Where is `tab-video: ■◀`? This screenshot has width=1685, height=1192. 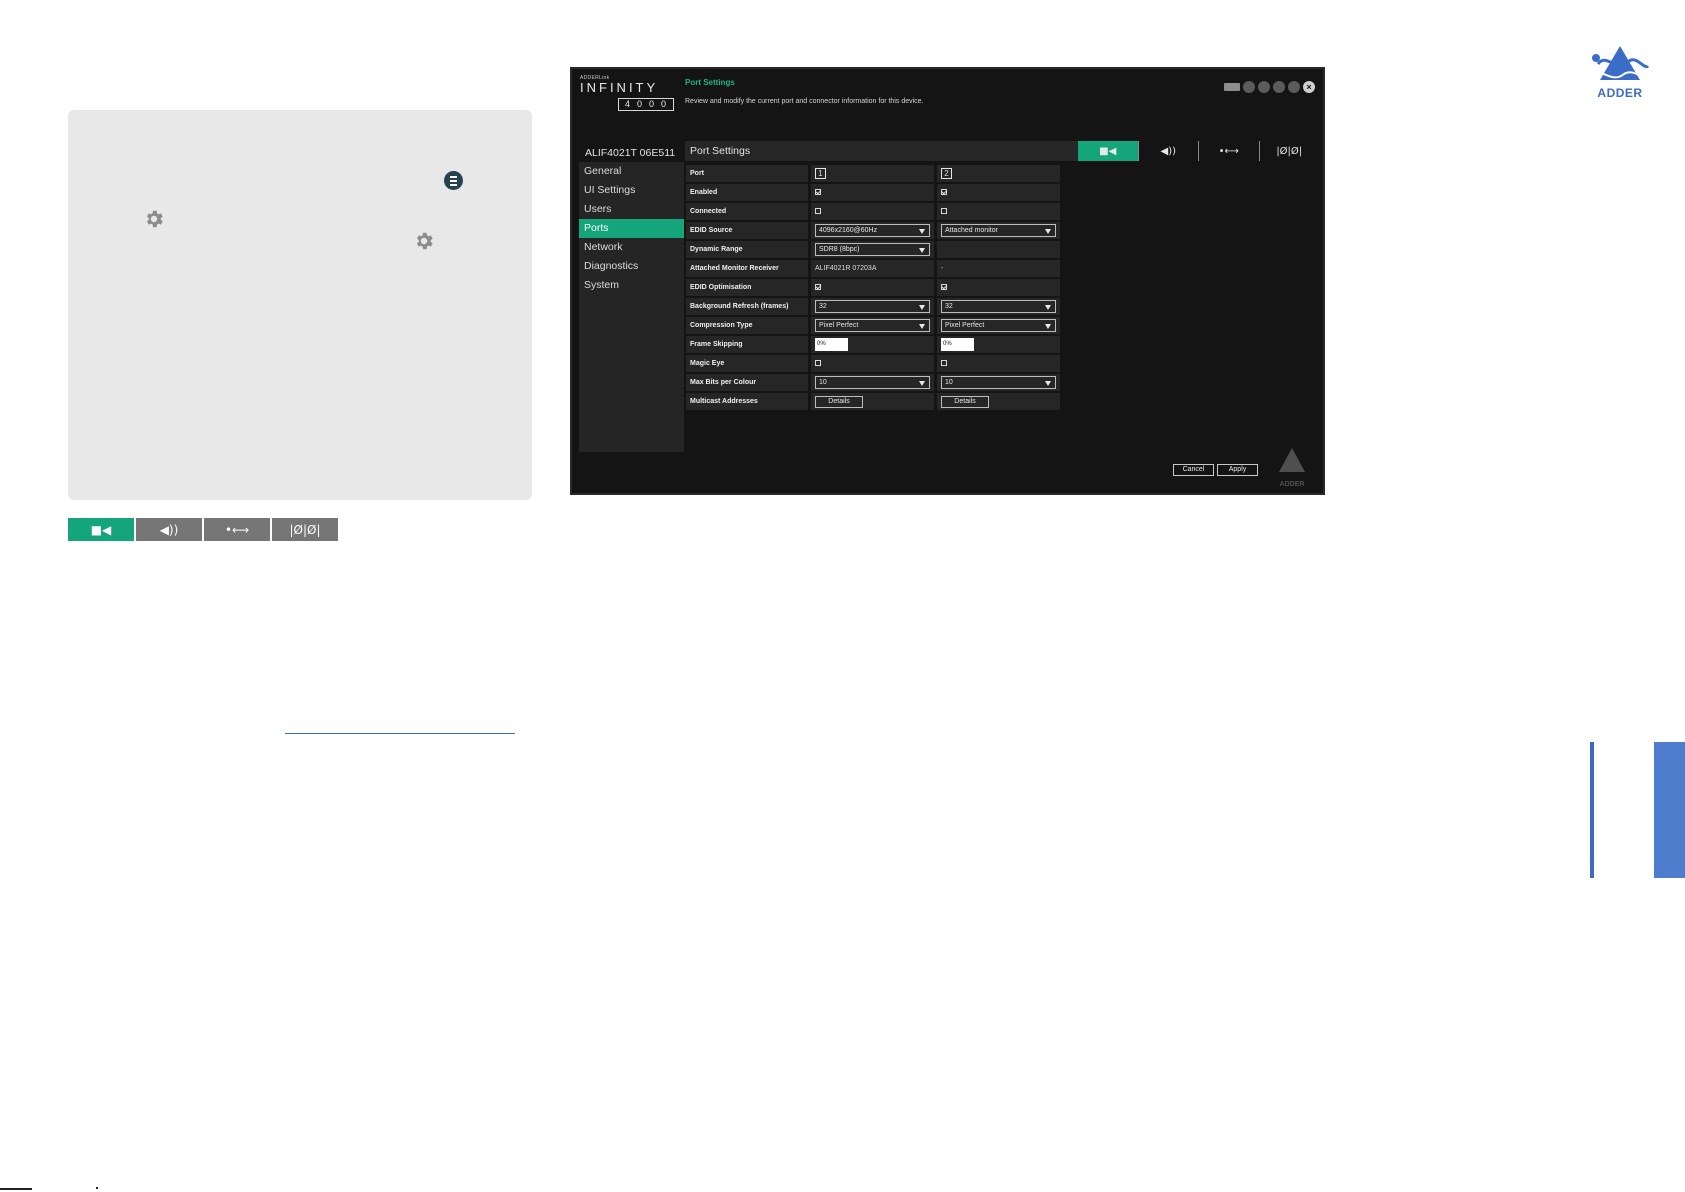 tab-video: ■◀ is located at coordinates (1108, 151).